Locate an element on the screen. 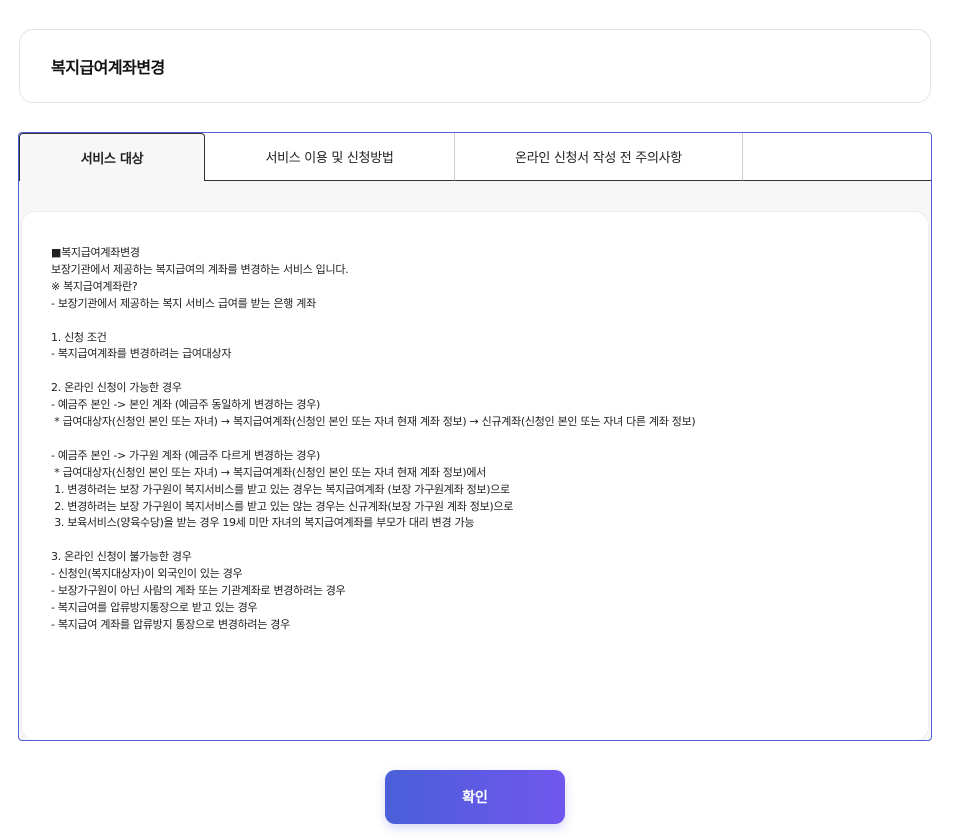  content-line: 1. 신청 조건 is located at coordinates (79, 337).